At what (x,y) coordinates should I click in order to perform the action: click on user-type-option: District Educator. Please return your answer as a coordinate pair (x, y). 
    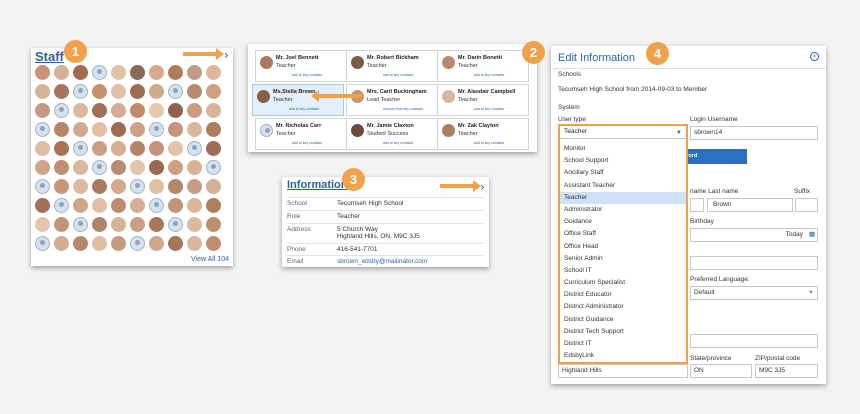
    Looking at the image, I should click on (623, 295).